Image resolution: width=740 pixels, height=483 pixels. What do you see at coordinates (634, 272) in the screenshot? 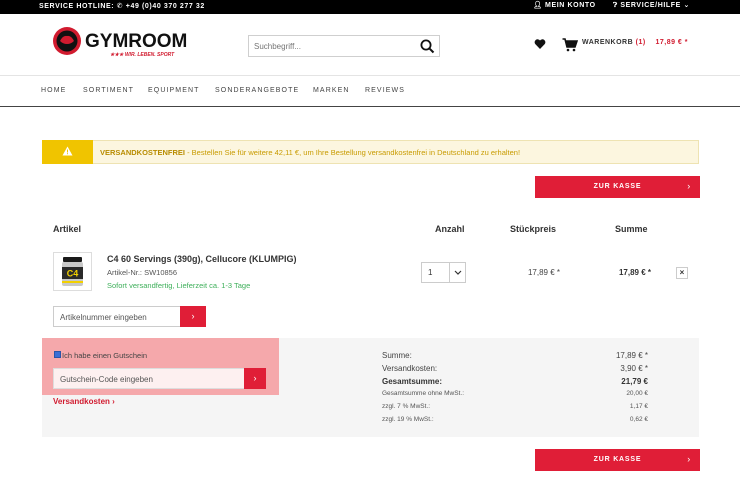
I see `line-total: 17,89 € *` at bounding box center [634, 272].